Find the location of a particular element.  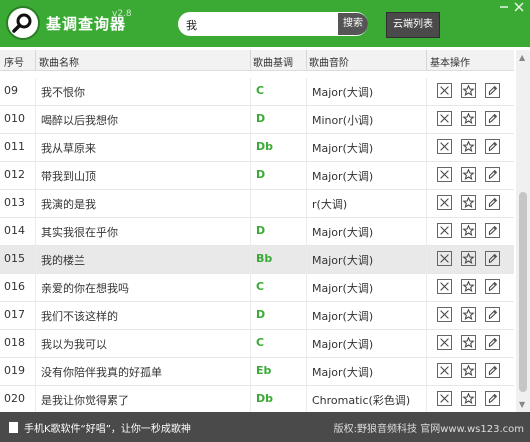

table-row: 018 我以为我可以 C Major(大调) is located at coordinates (257, 344).